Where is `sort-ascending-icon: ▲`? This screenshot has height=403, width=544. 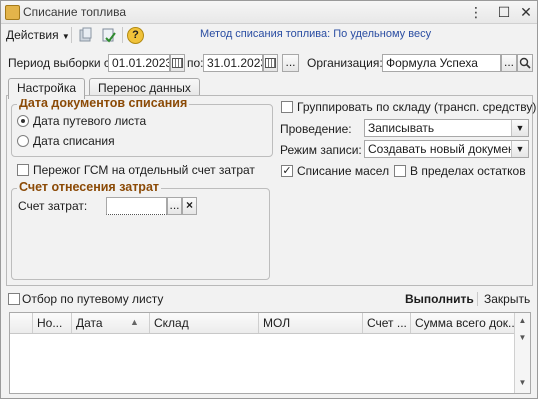 sort-ascending-icon: ▲ is located at coordinates (134, 322).